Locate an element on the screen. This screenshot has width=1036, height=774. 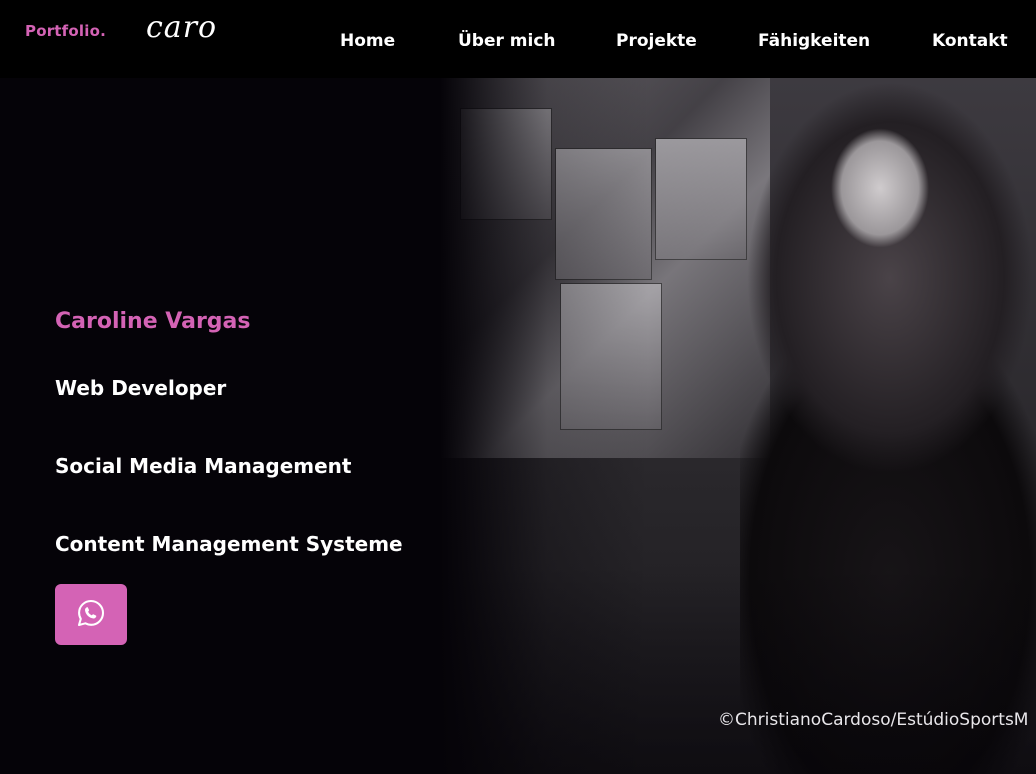
whatsapp-icon is located at coordinates (91, 614).